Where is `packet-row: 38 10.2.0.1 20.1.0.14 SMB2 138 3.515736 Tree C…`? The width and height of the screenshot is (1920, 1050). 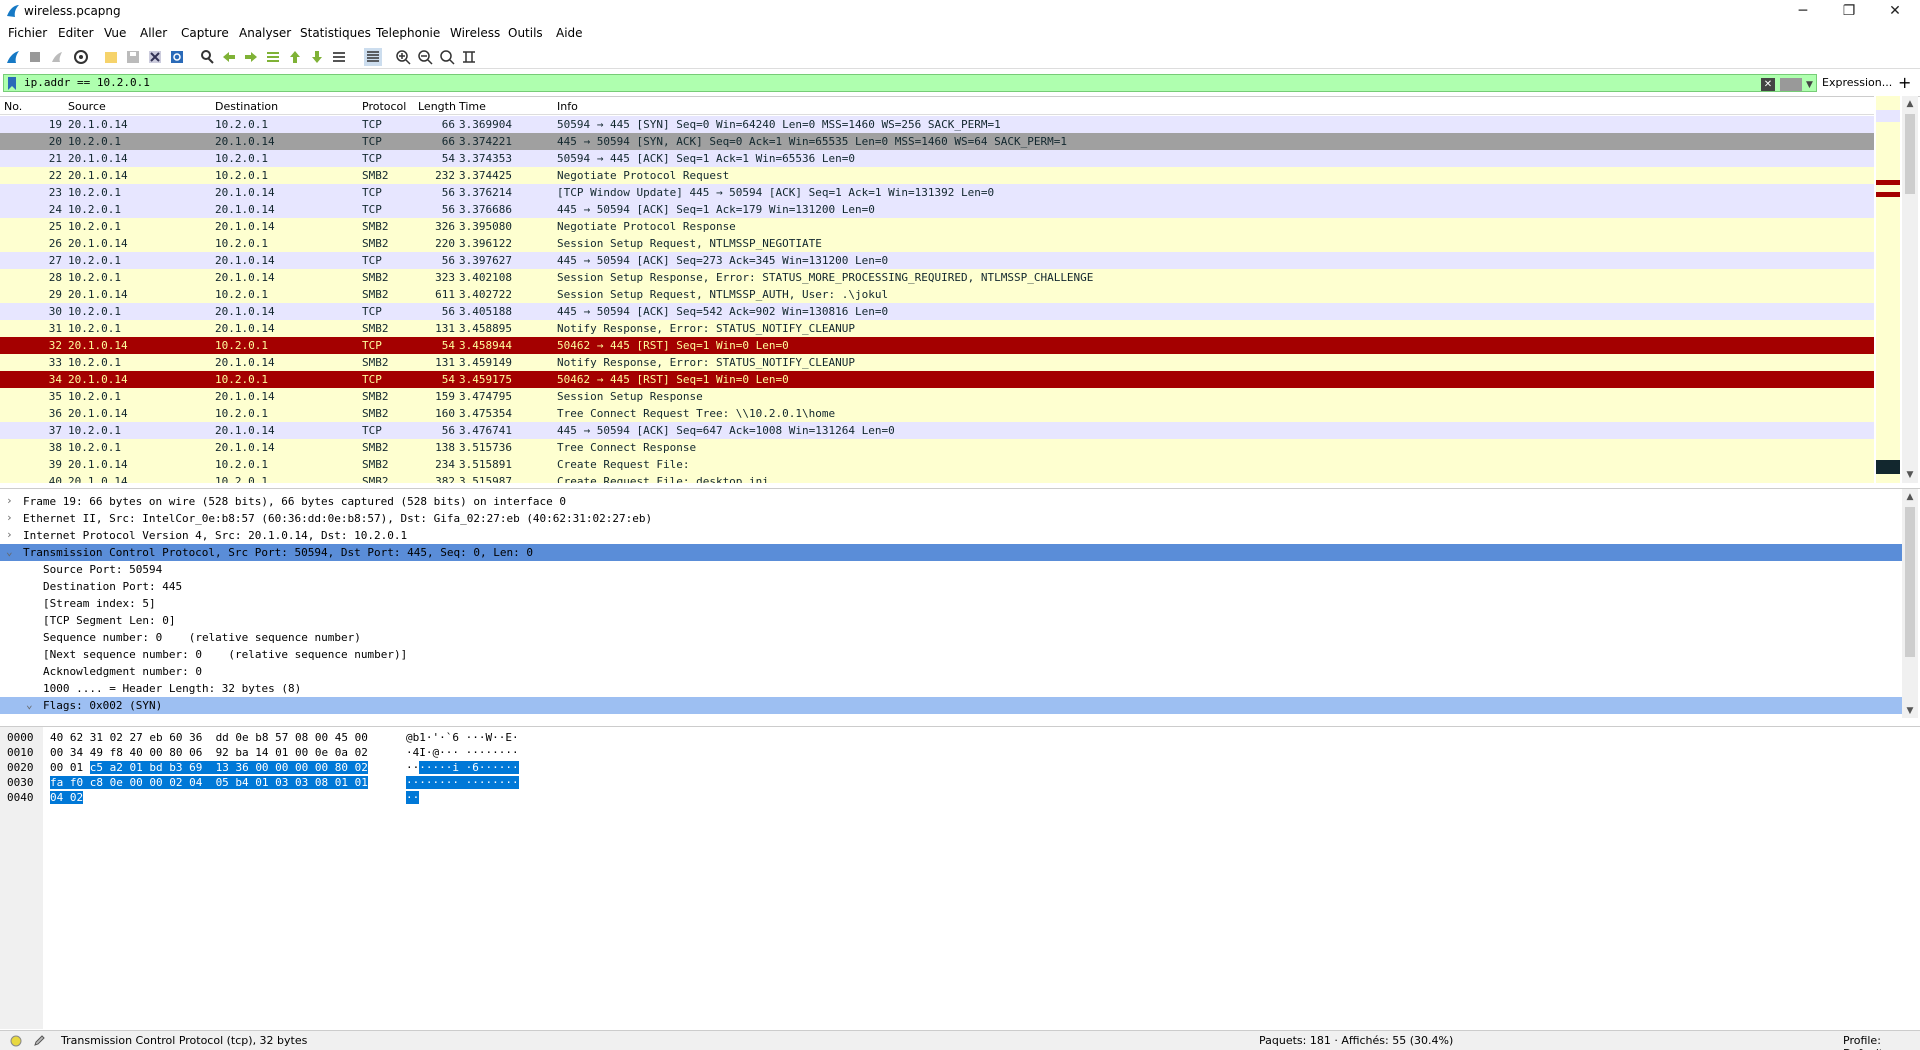
packet-row: 38 10.2.0.1 20.1.0.14 SMB2 138 3.515736 Tree C… is located at coordinates (937, 447).